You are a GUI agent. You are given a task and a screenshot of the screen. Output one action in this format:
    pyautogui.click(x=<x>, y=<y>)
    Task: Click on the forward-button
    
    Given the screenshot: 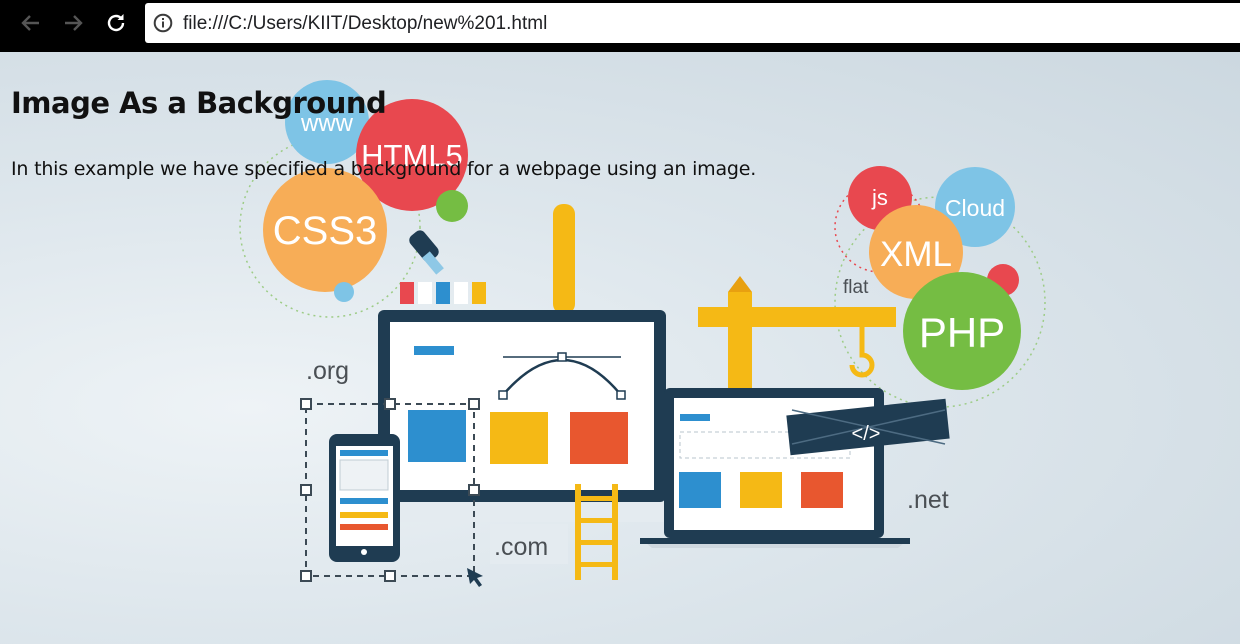 What is the action you would take?
    pyautogui.click(x=73, y=23)
    